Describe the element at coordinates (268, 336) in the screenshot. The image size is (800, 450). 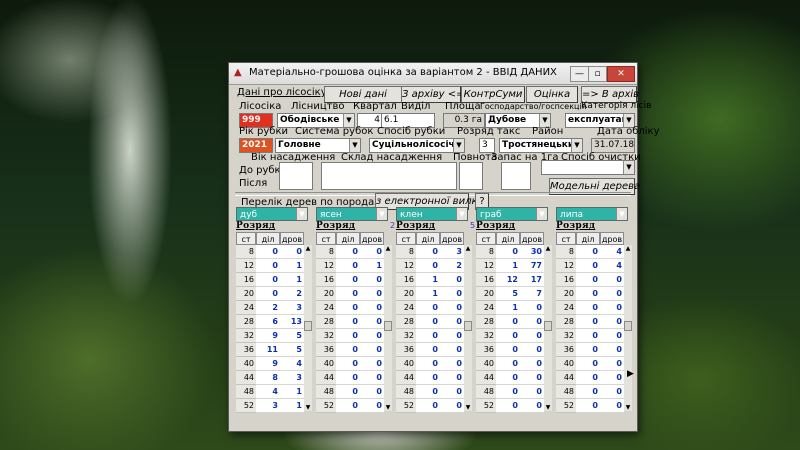
I see `dil-cell: 9` at that location.